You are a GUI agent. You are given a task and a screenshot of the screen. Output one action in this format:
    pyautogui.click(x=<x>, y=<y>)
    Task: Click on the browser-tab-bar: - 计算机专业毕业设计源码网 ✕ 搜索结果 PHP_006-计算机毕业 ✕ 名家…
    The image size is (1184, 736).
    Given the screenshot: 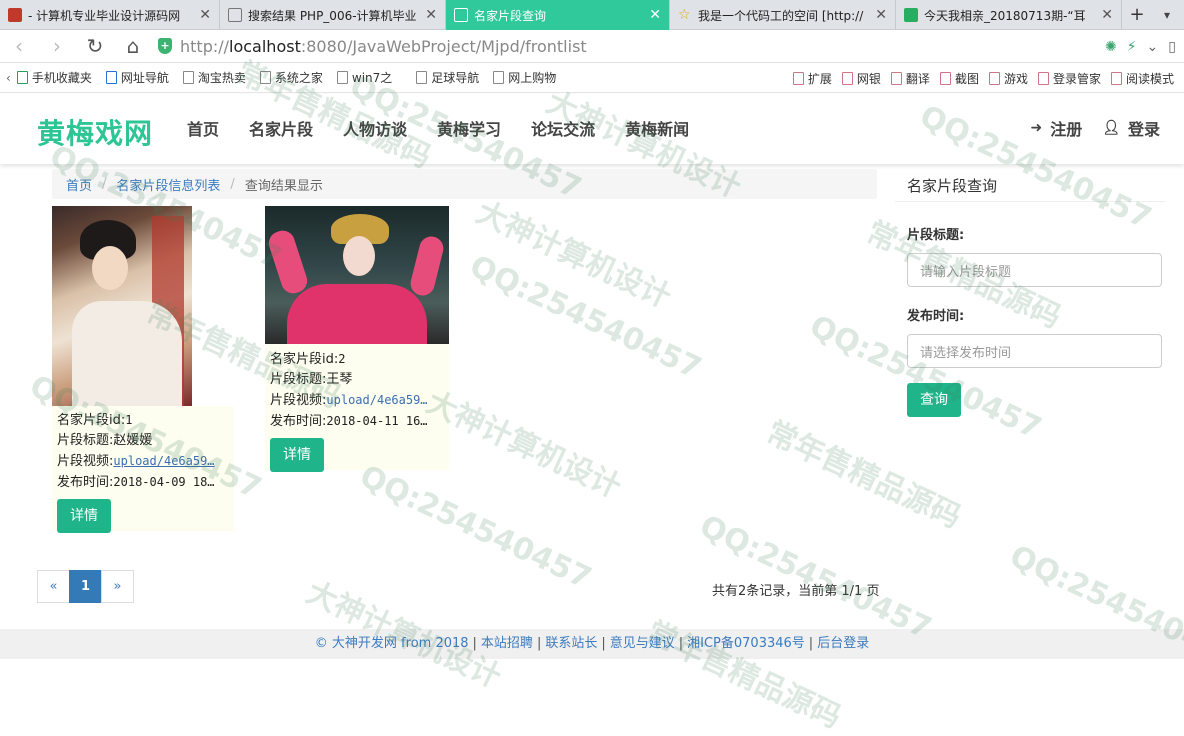 What is the action you would take?
    pyautogui.click(x=592, y=15)
    